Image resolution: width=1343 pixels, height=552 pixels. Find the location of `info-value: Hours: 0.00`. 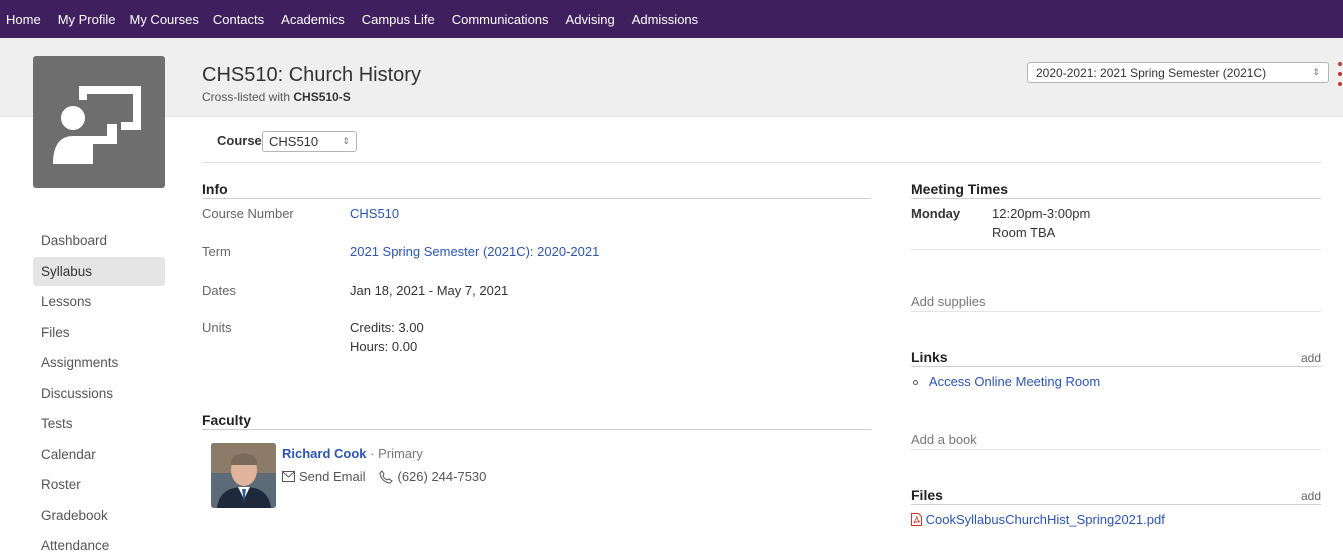

info-value: Hours: 0.00 is located at coordinates (384, 346).